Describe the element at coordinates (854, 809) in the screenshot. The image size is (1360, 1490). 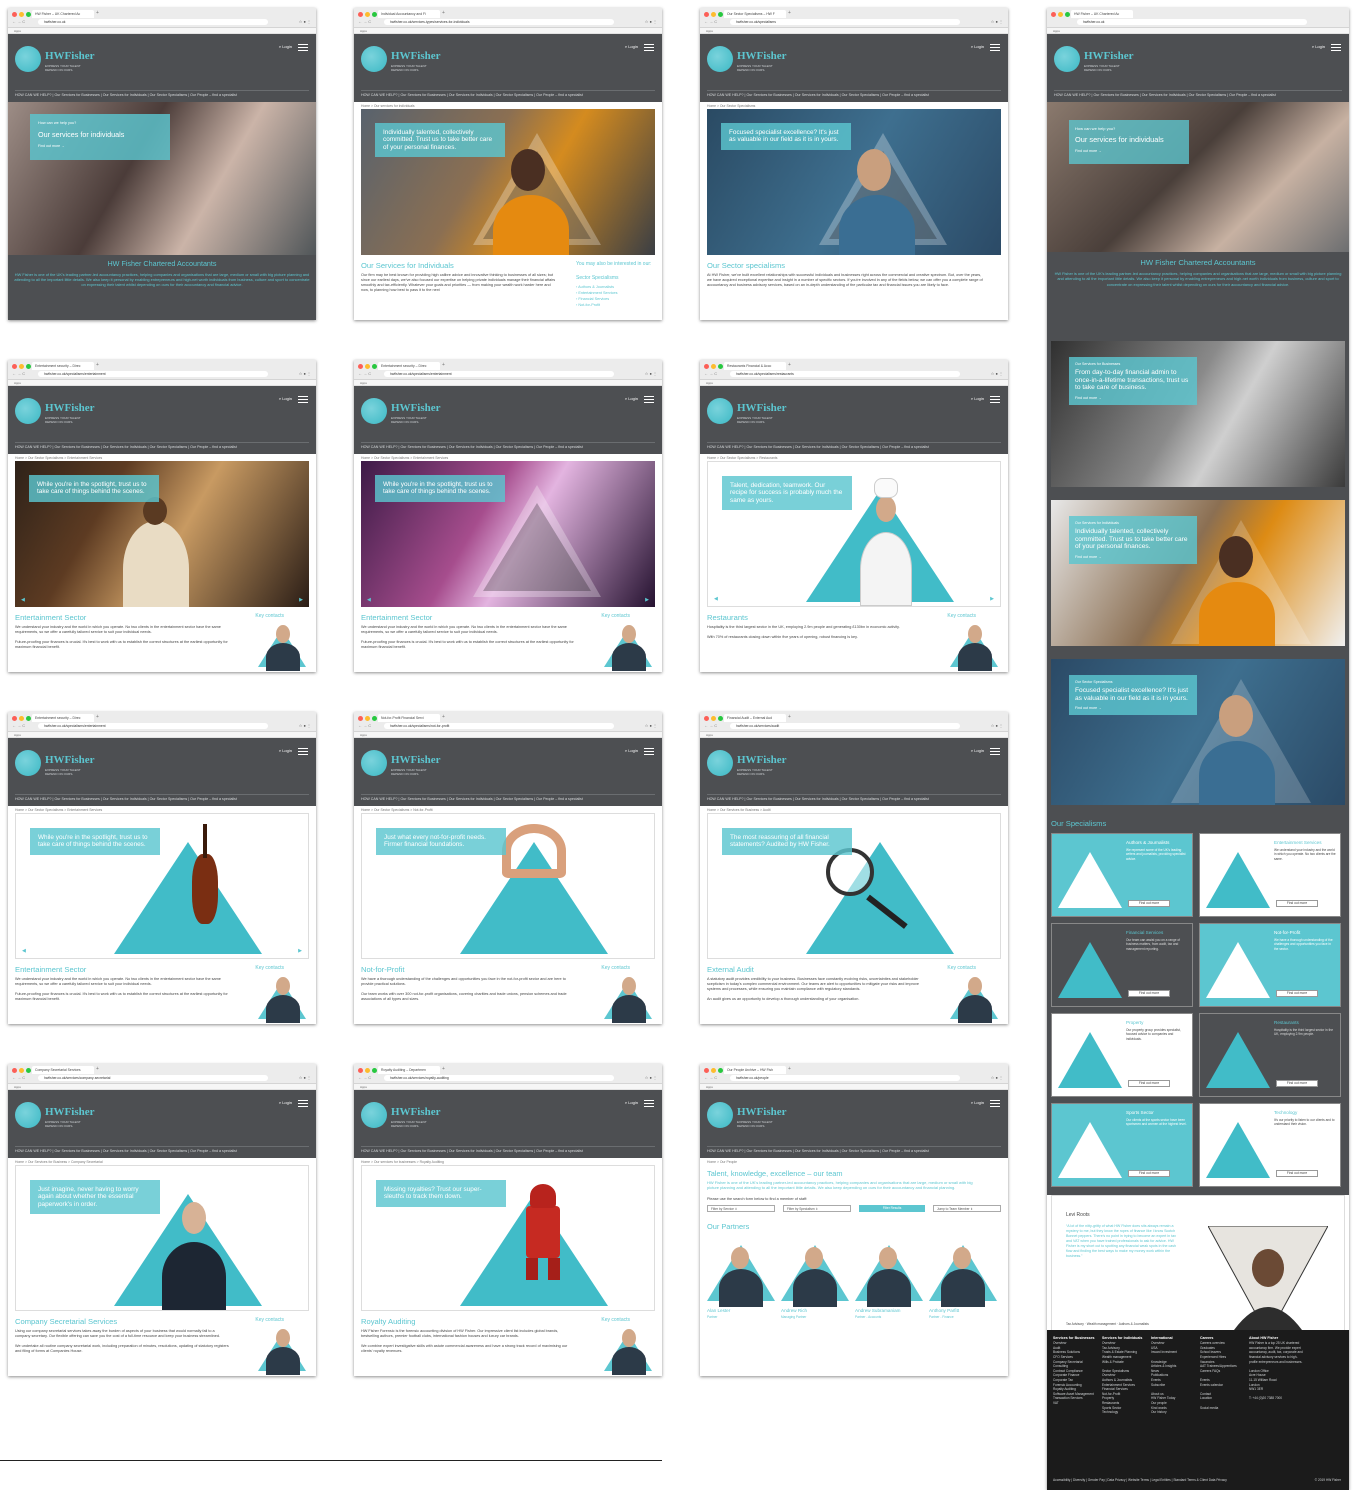
I see `breadcrumb: Home > Our Services for Business > Audit` at that location.